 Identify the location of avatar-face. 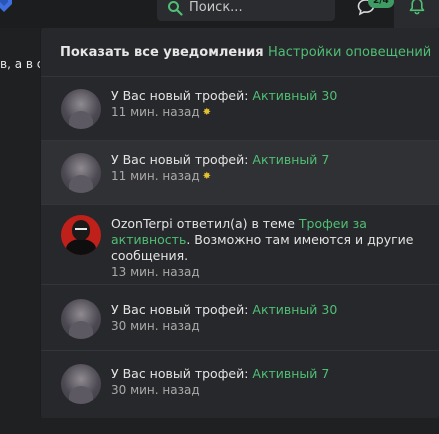
(81, 230).